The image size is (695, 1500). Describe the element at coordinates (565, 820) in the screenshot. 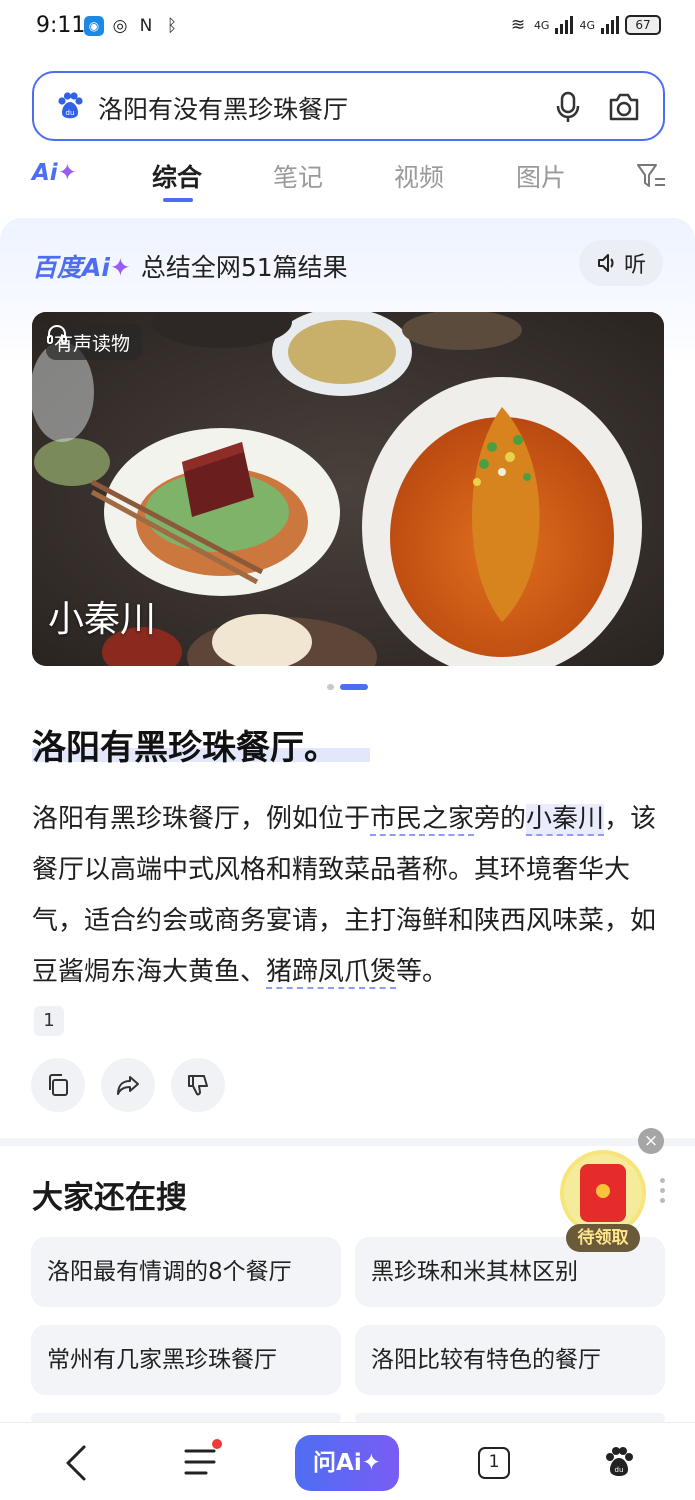

I see `entity-link-restaurant: 小秦川` at that location.